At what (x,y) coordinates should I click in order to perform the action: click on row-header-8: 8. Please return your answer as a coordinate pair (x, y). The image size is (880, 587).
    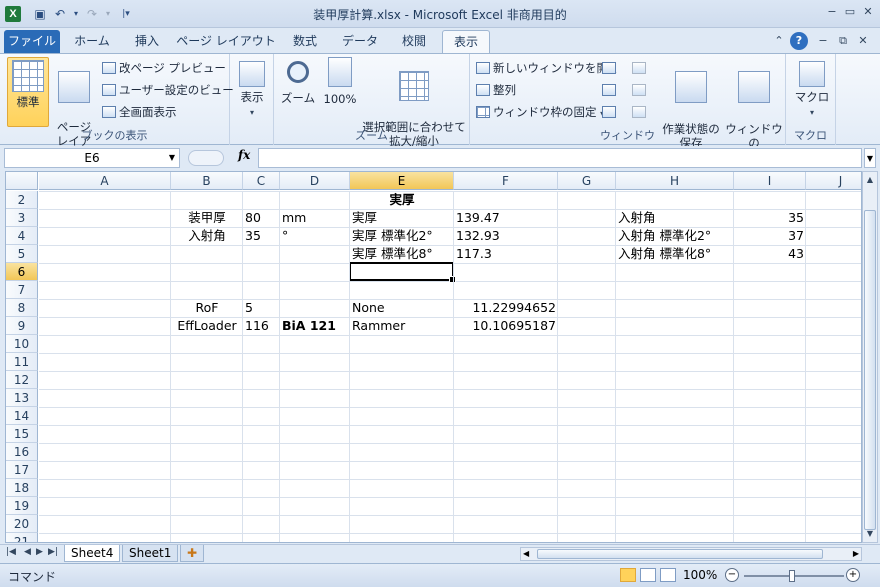
    Looking at the image, I should click on (22, 308).